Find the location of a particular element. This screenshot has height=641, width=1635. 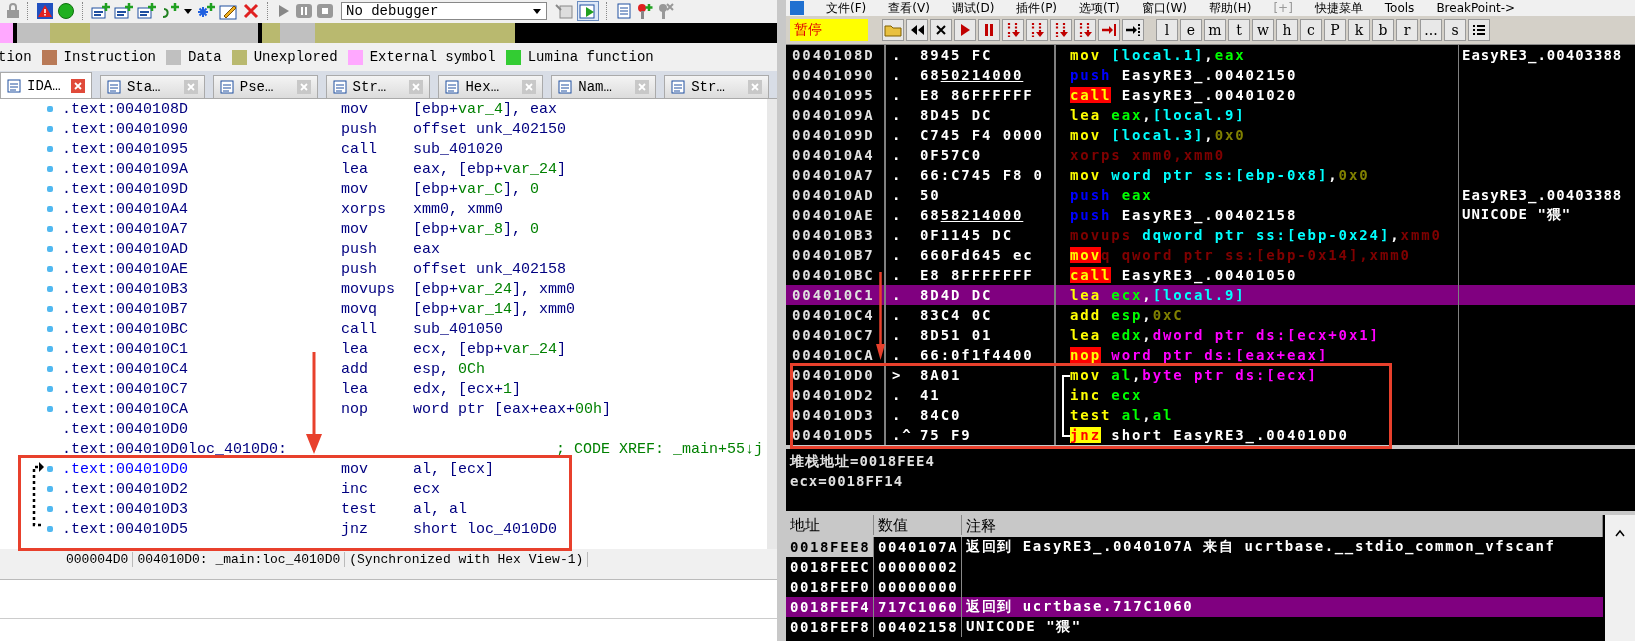

window-button: P is located at coordinates (1335, 30).